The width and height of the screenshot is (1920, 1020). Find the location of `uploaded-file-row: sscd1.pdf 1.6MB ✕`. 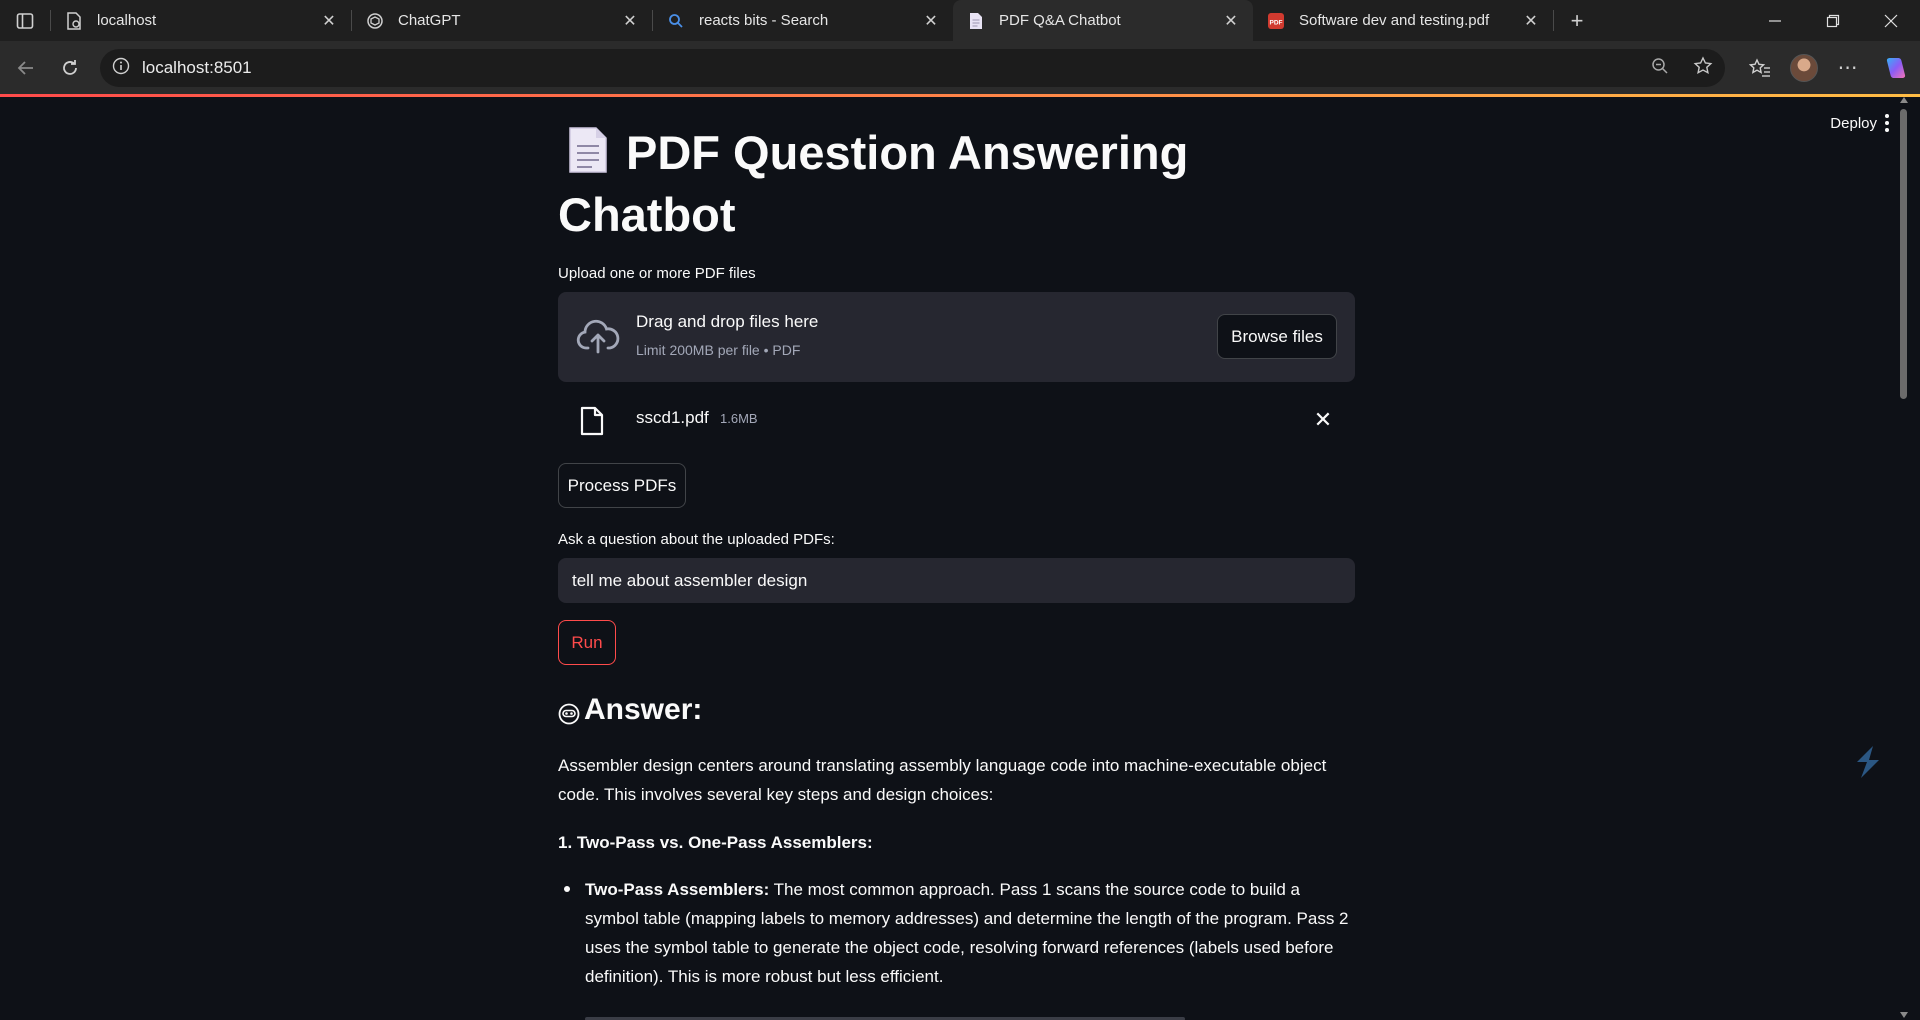

uploaded-file-row: sscd1.pdf 1.6MB ✕ is located at coordinates (956, 422).